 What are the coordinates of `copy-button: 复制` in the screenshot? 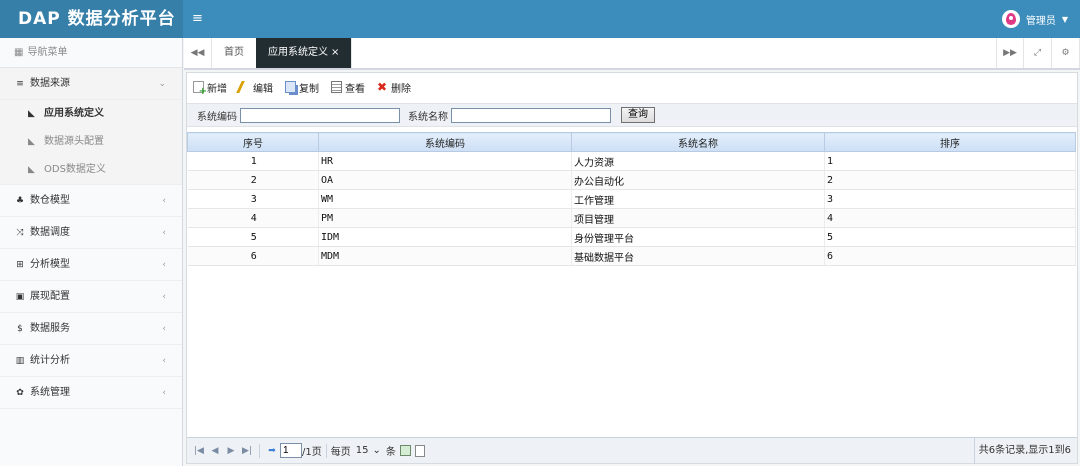 It's located at (302, 87).